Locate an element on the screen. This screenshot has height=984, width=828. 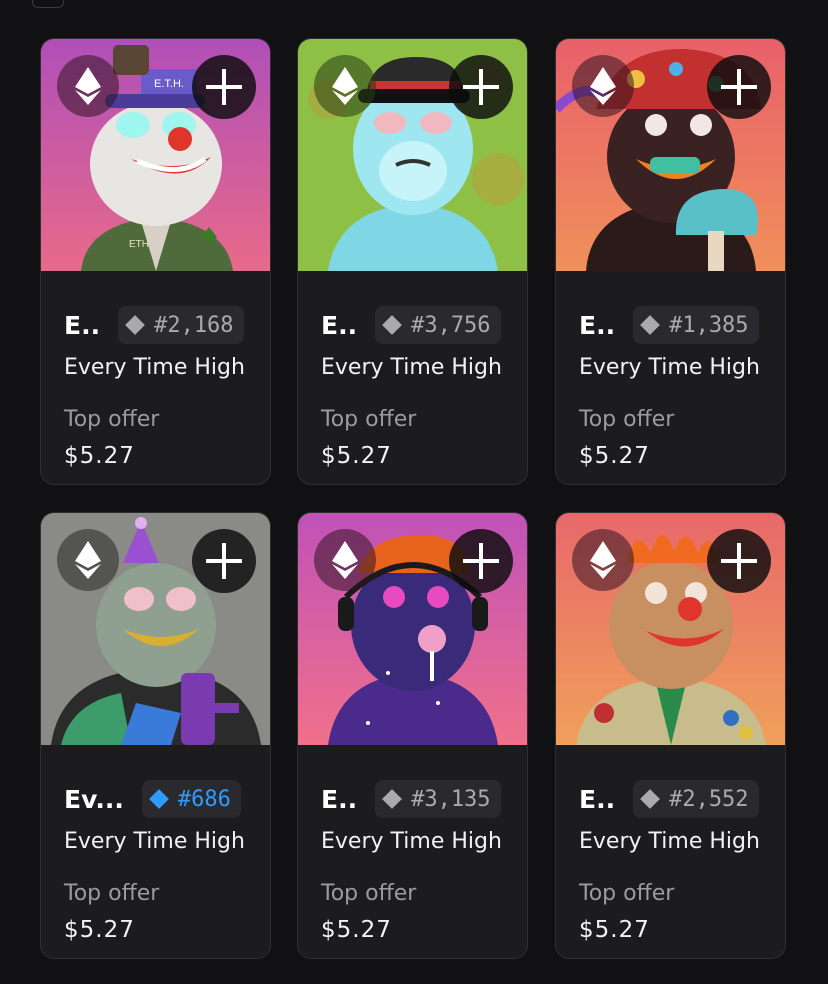
select-all-checkbox is located at coordinates (48, 4).